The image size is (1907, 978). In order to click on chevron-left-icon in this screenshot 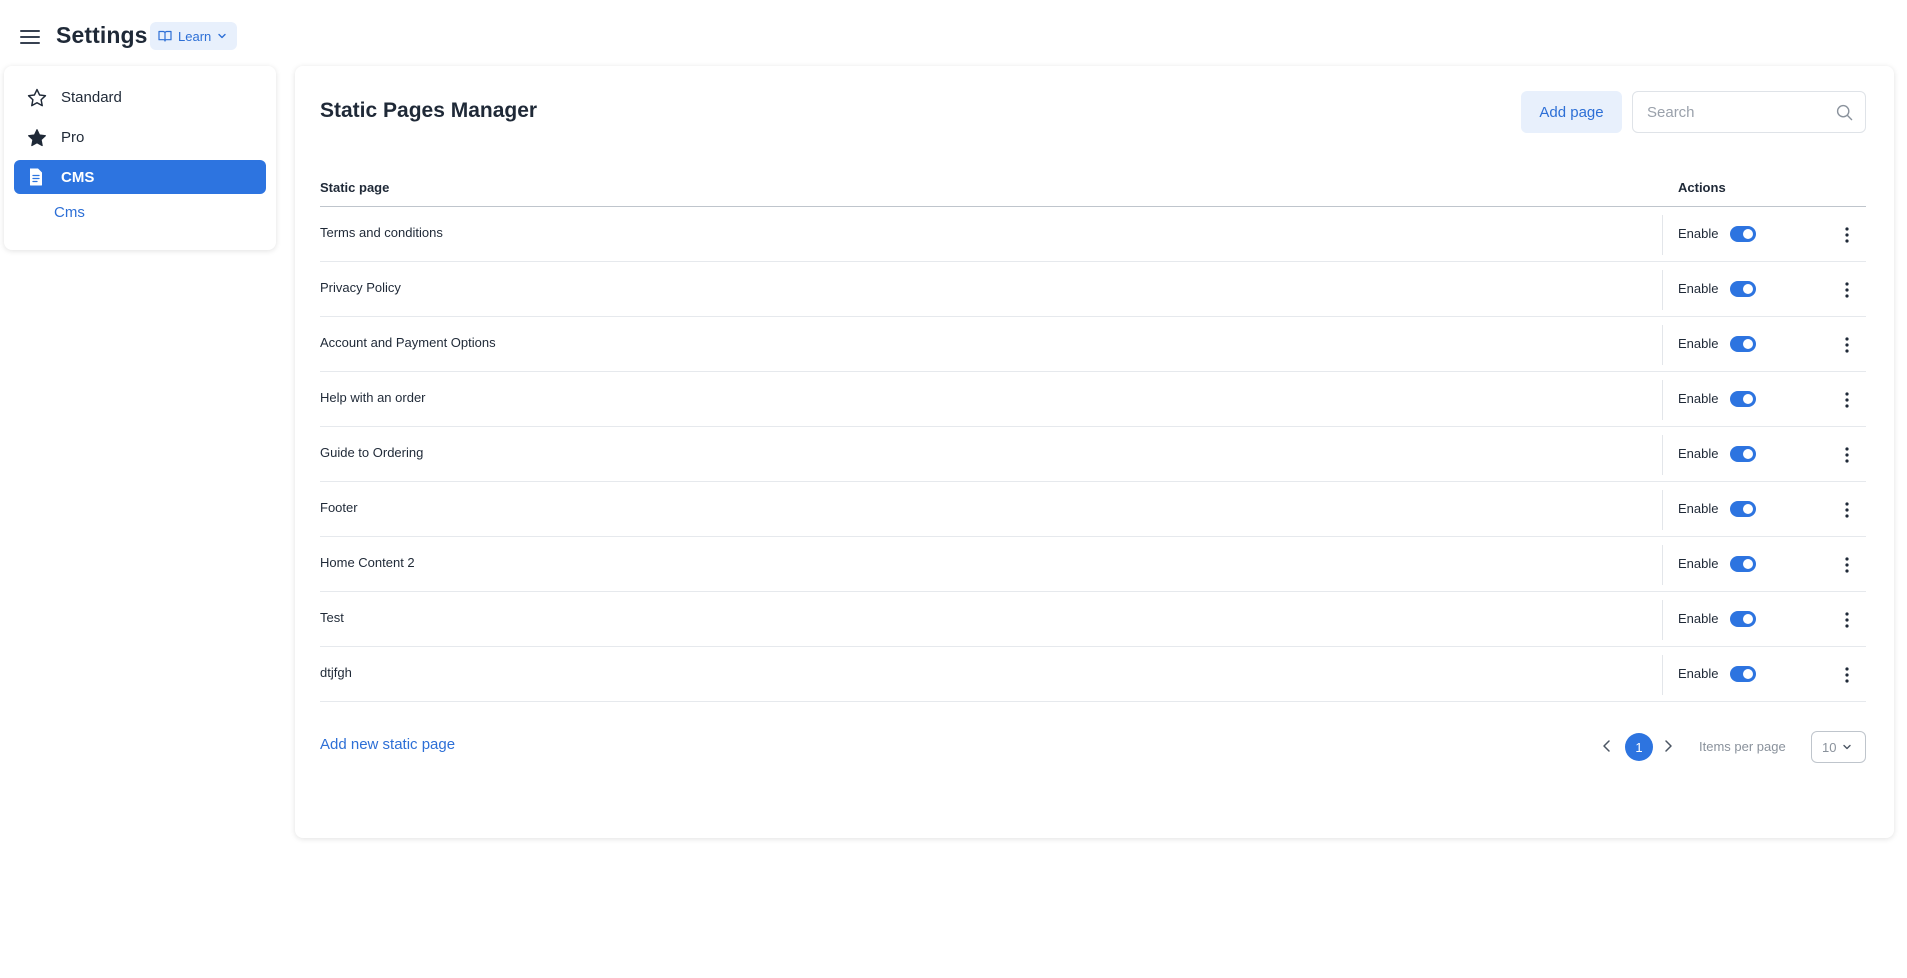, I will do `click(1607, 746)`.